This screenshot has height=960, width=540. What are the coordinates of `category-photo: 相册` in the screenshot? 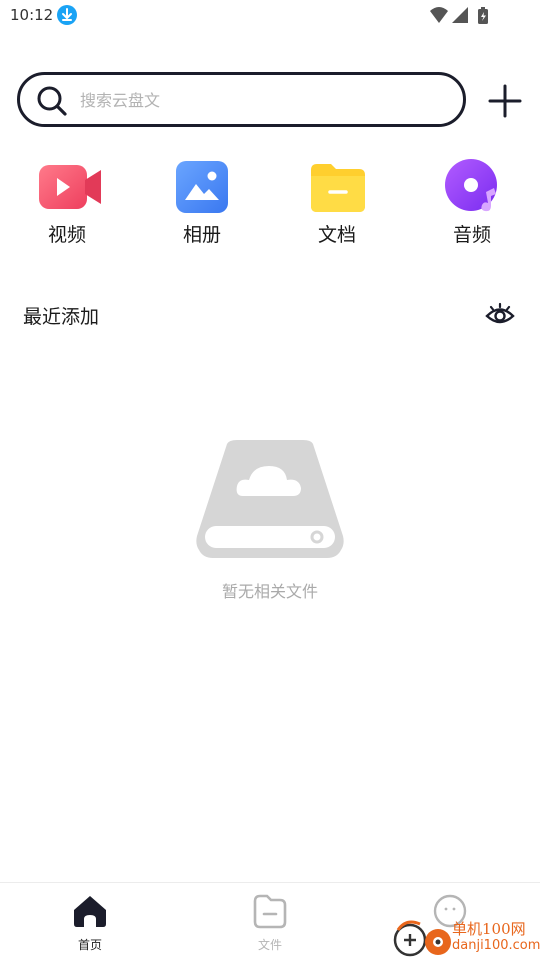 It's located at (202, 203).